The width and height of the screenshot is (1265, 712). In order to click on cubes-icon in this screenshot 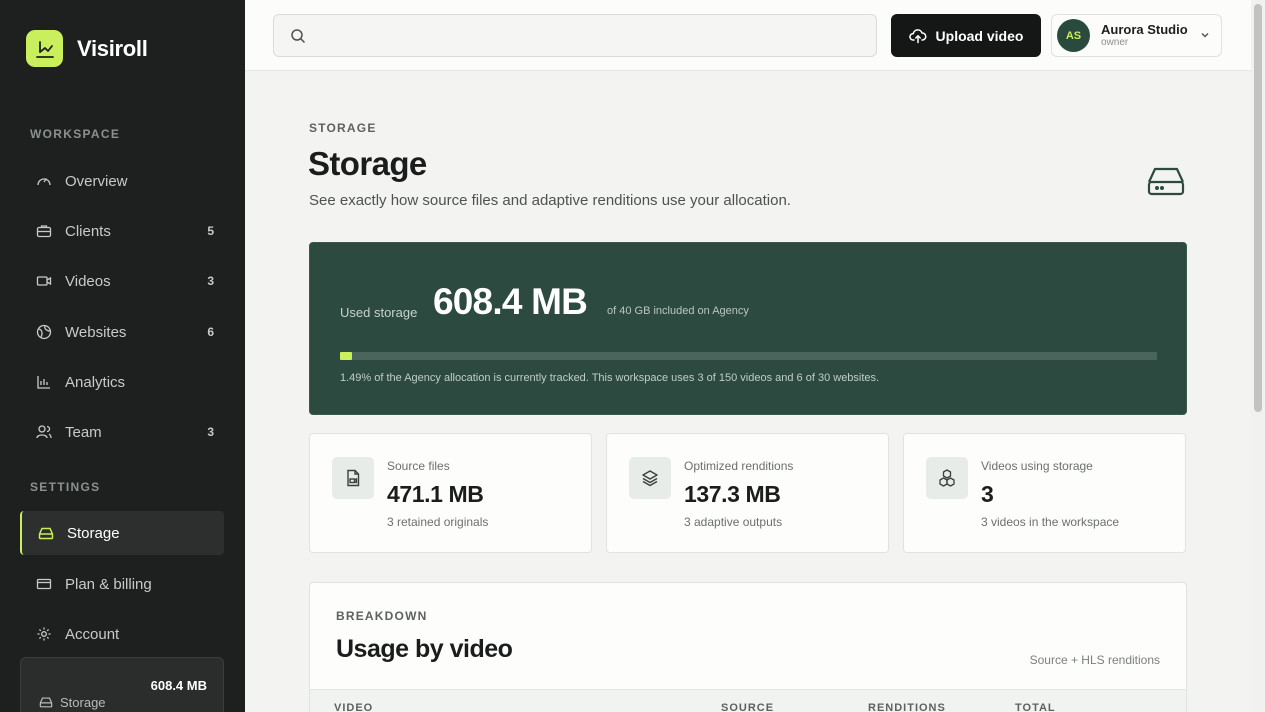, I will do `click(947, 478)`.